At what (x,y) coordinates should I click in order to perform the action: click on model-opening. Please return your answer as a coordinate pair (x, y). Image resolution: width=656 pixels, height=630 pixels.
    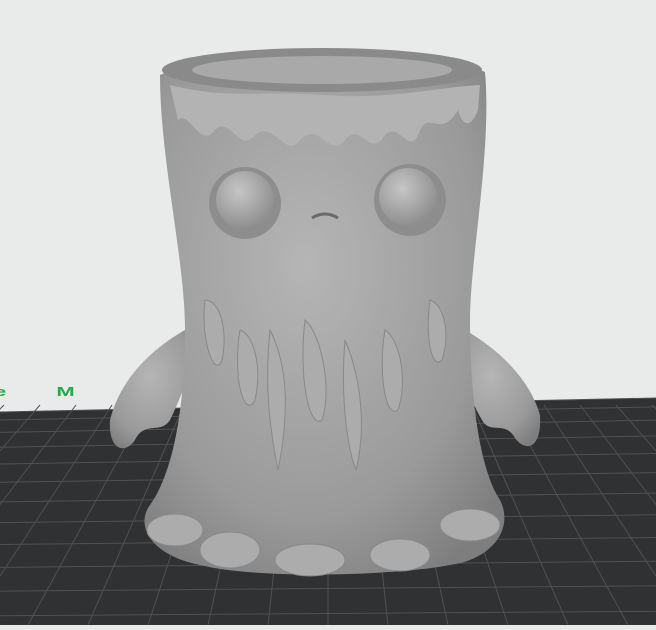
    Looking at the image, I should click on (322, 70).